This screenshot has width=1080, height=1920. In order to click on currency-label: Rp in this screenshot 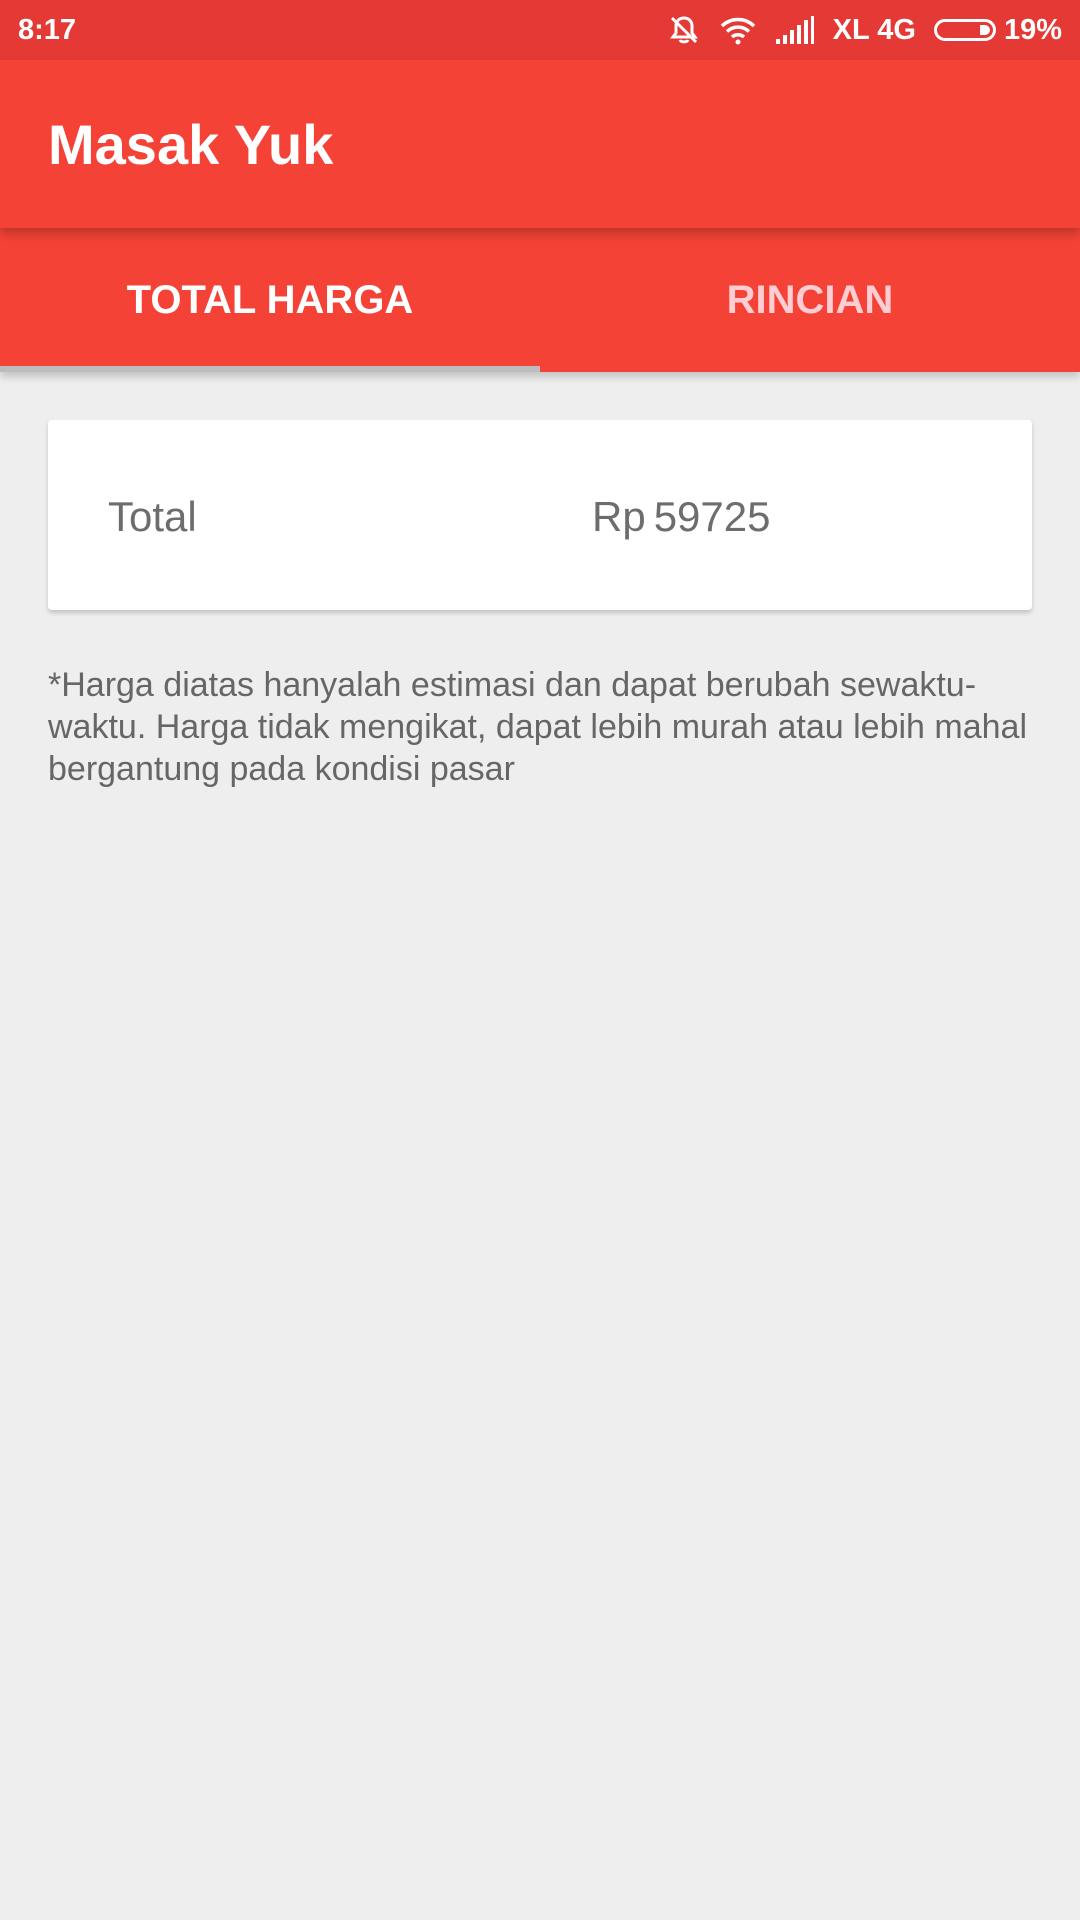, I will do `click(619, 516)`.